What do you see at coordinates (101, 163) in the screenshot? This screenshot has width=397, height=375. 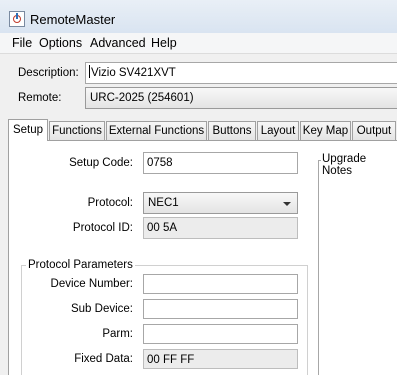 I see `setup-code-label: Setup Code:` at bounding box center [101, 163].